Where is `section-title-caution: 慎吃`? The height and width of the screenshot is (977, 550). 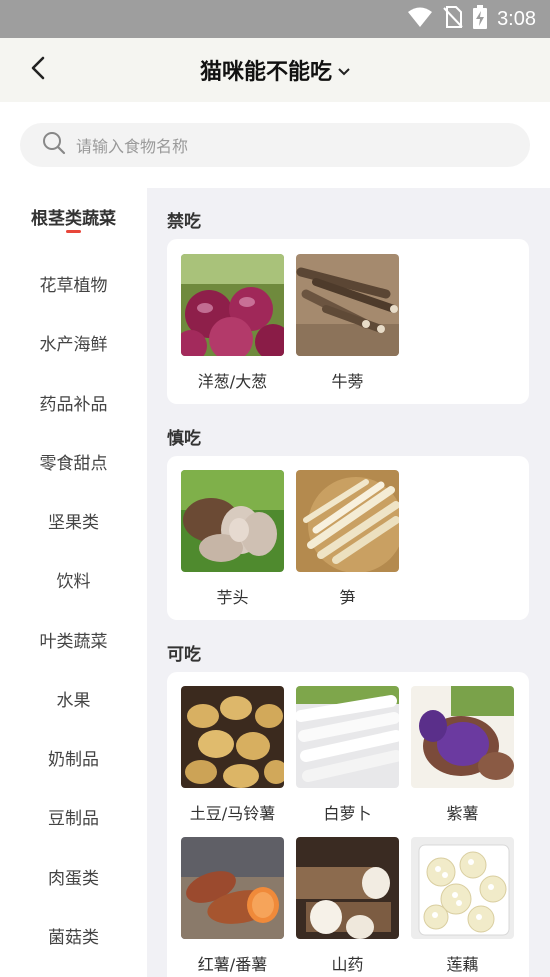 section-title-caution: 慎吃 is located at coordinates (184, 439).